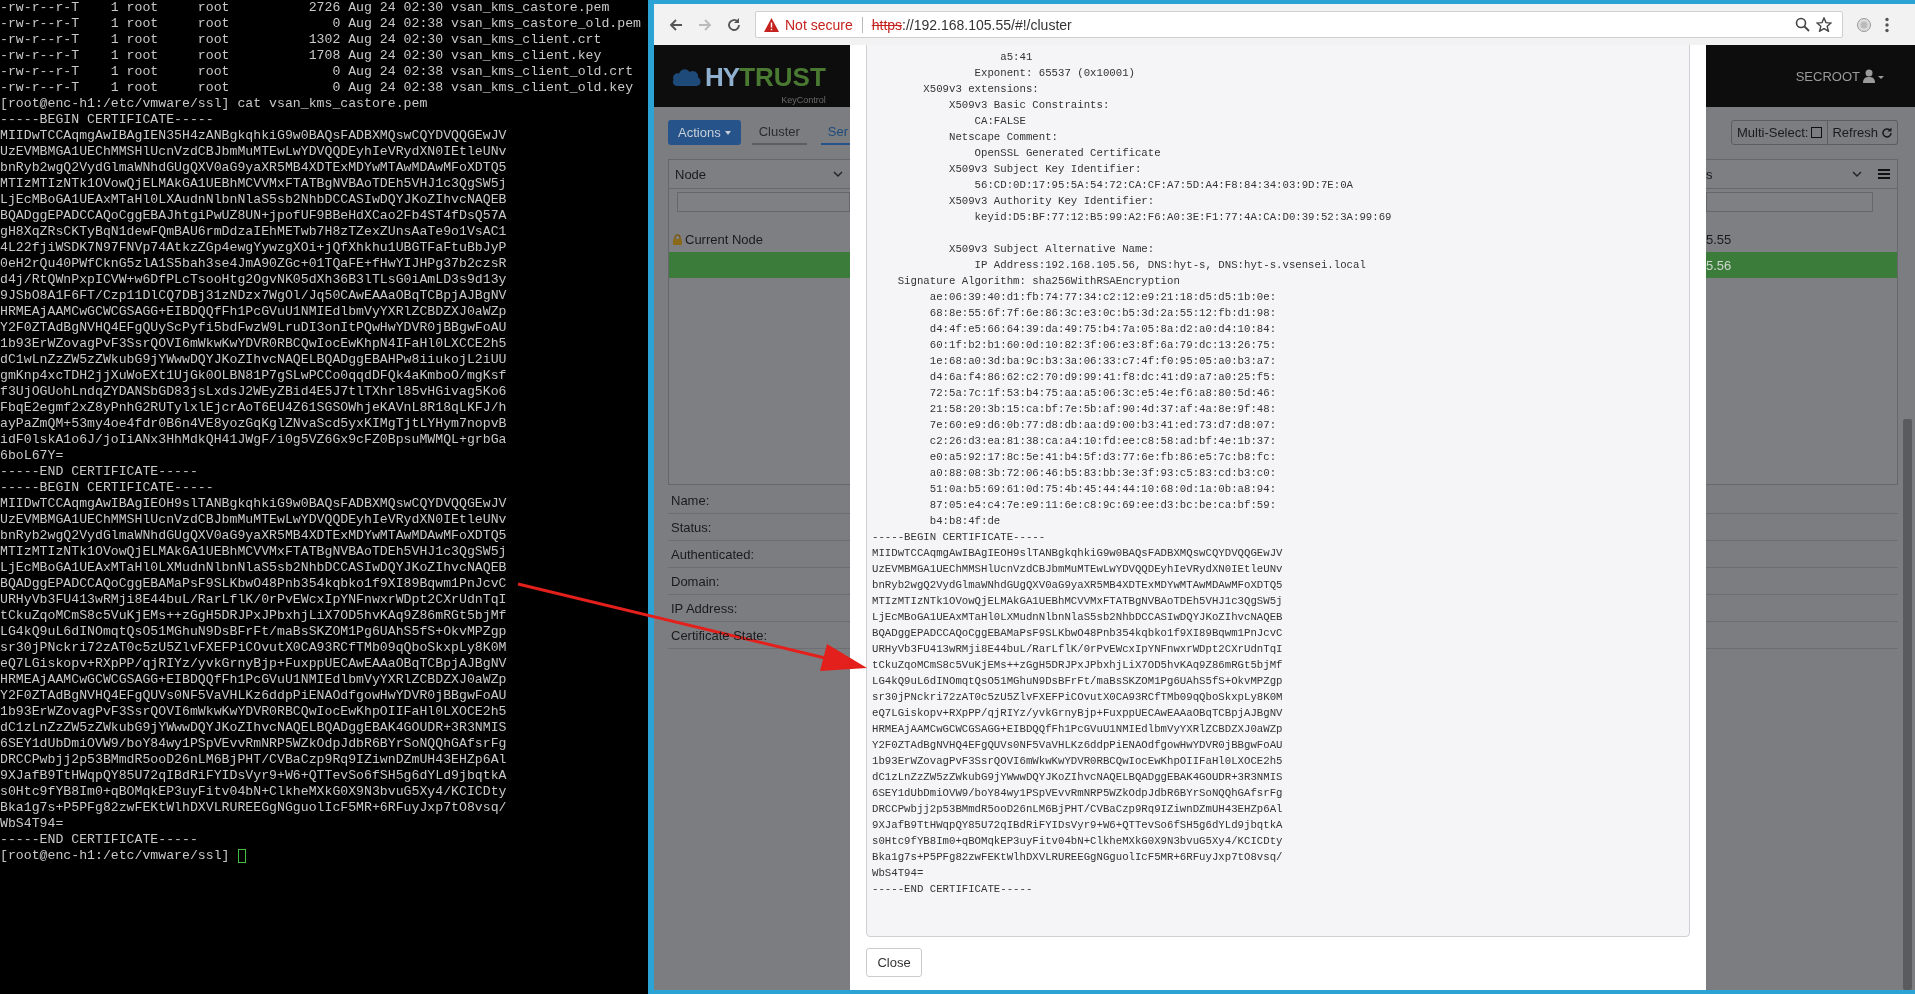 The image size is (1915, 994). Describe the element at coordinates (759, 239) in the screenshot. I see `table-row: Current Node` at that location.